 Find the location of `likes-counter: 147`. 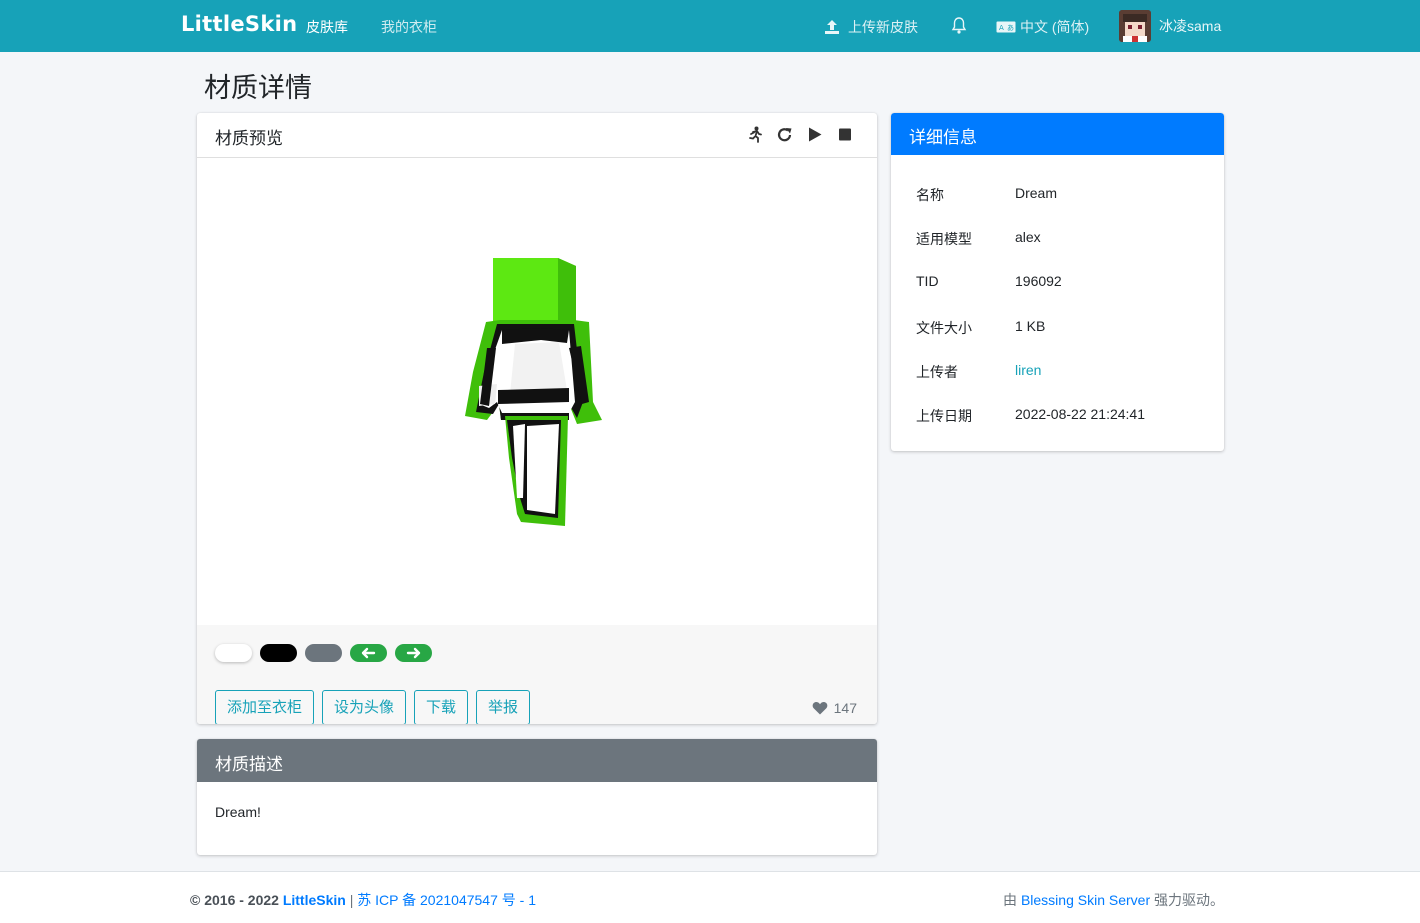

likes-counter: 147 is located at coordinates (834, 708).